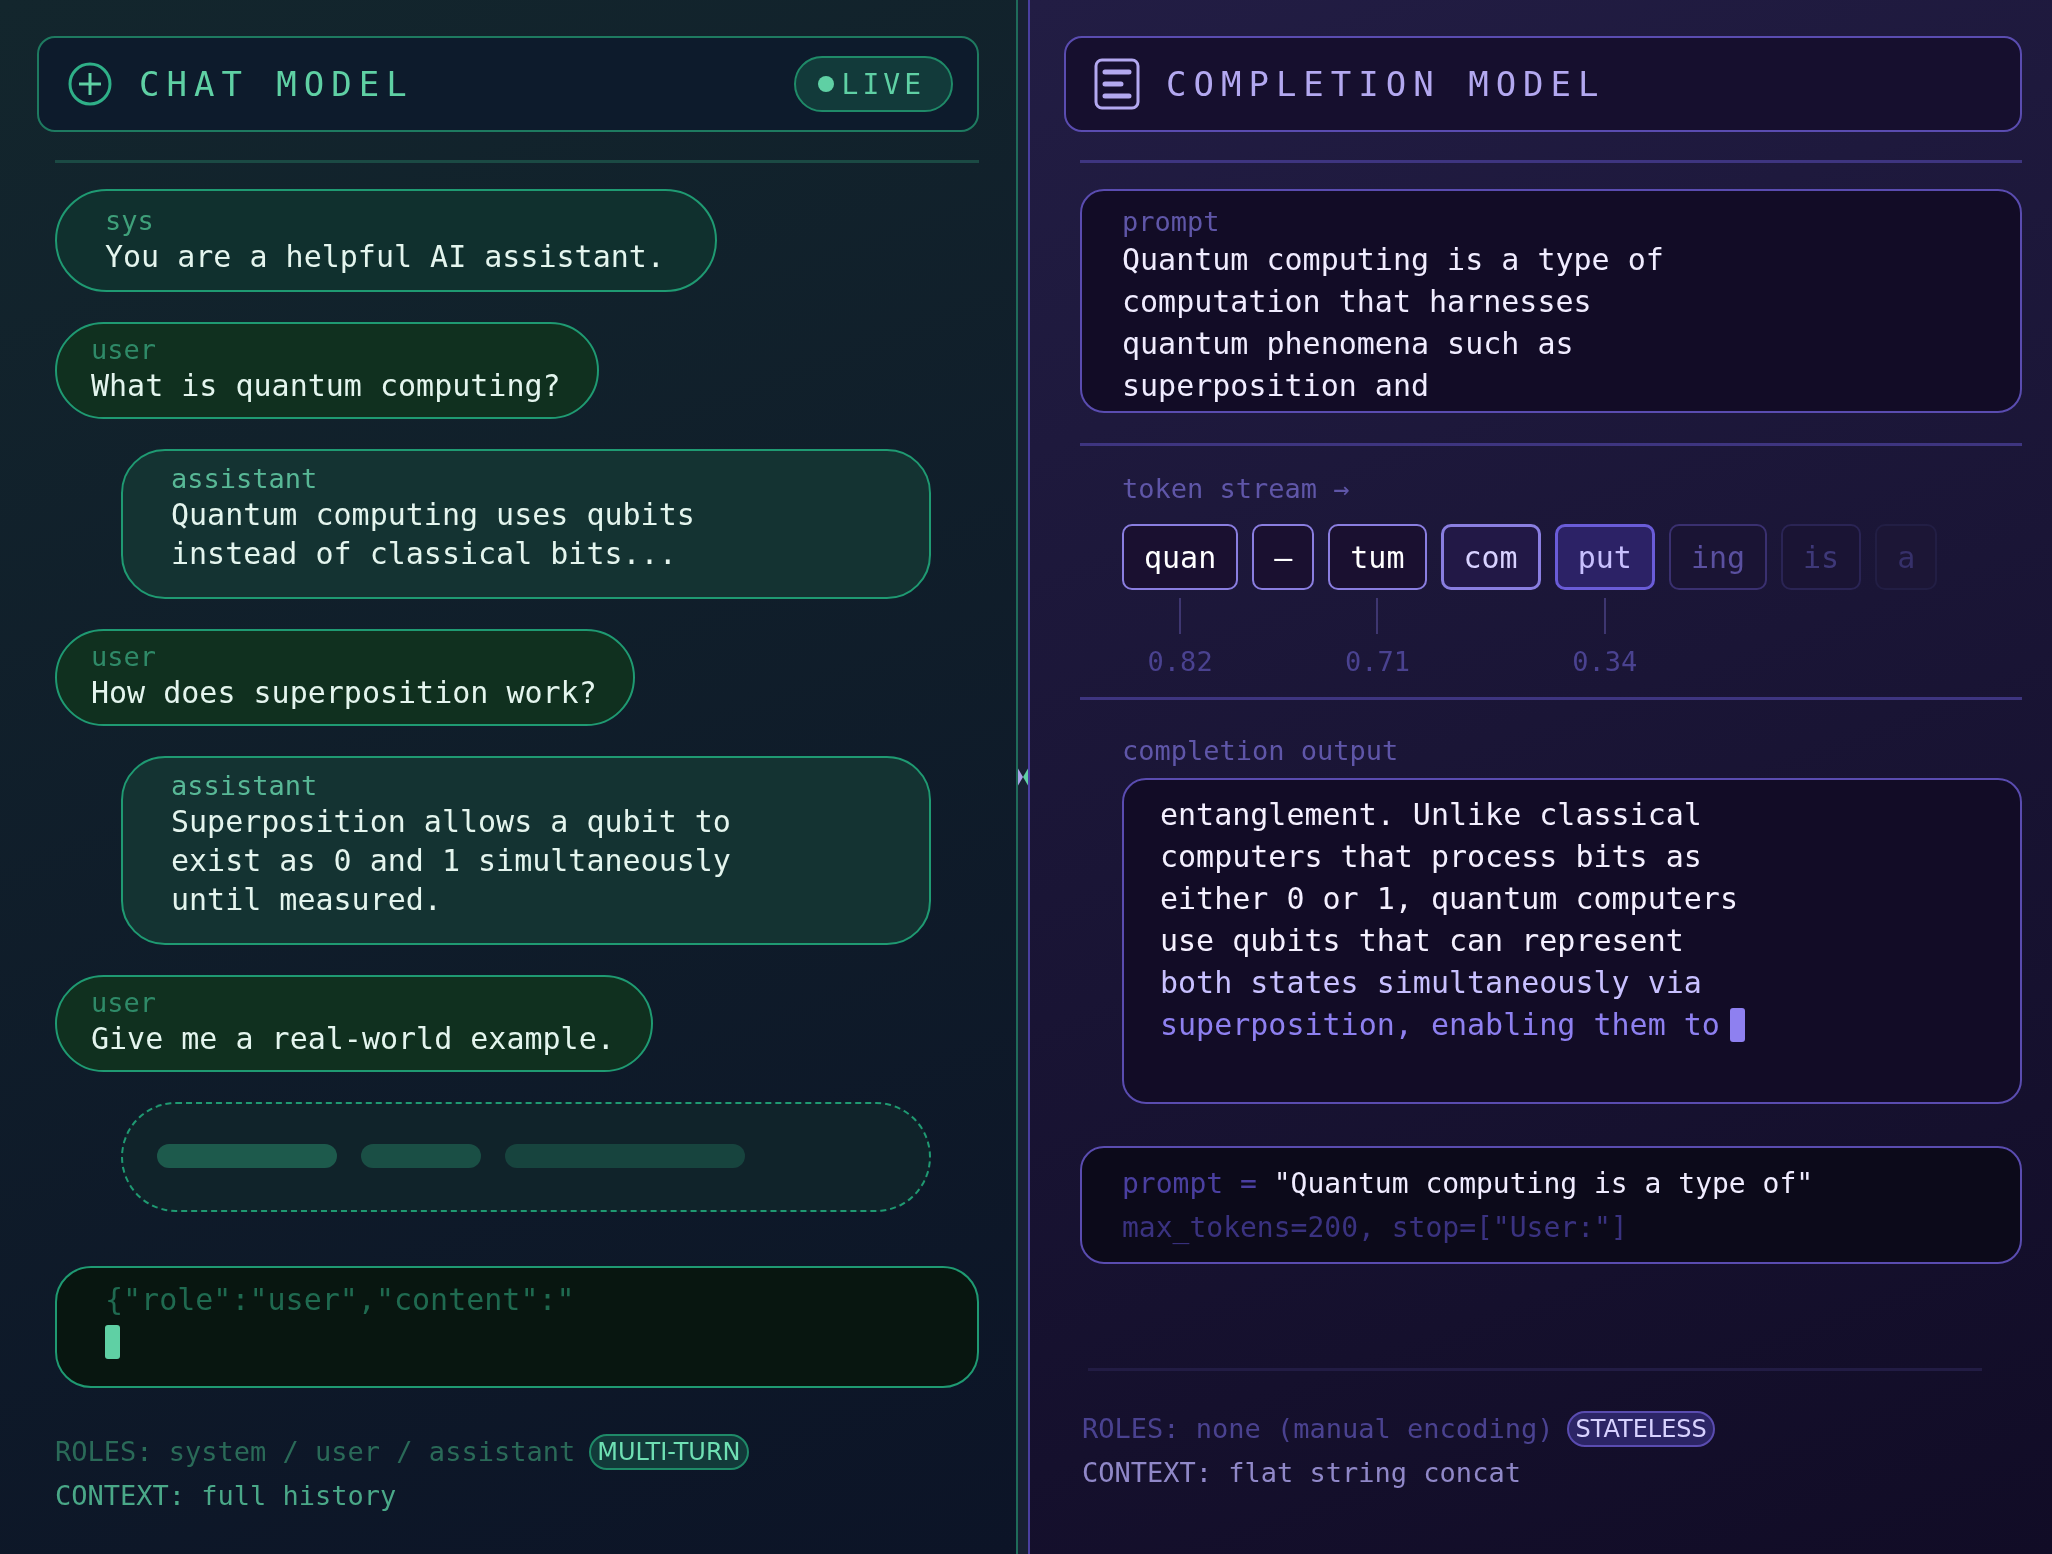 The height and width of the screenshot is (1554, 2052). Describe the element at coordinates (1117, 84) in the screenshot. I see `document-lines-icon` at that location.